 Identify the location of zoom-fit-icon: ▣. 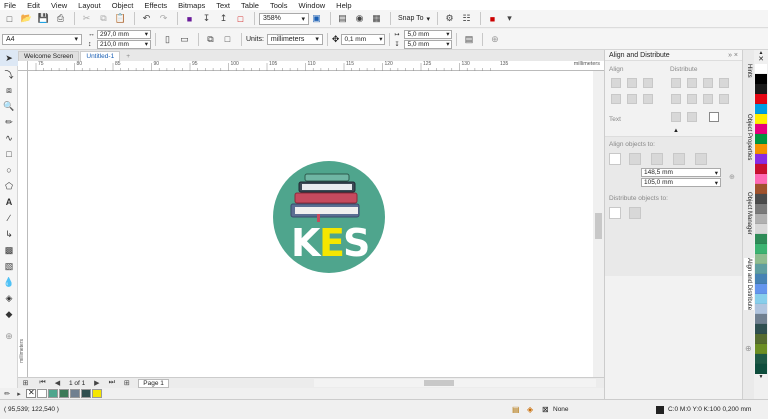
(316, 18).